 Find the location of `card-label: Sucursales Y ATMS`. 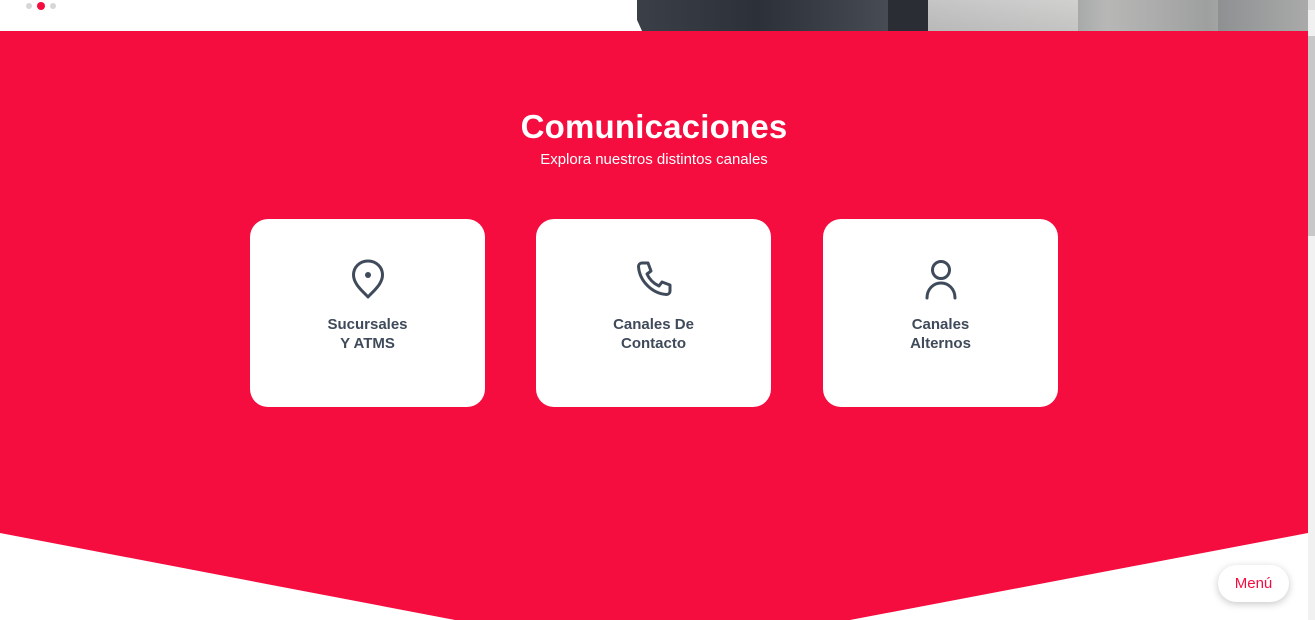

card-label: Sucursales Y ATMS is located at coordinates (367, 334).